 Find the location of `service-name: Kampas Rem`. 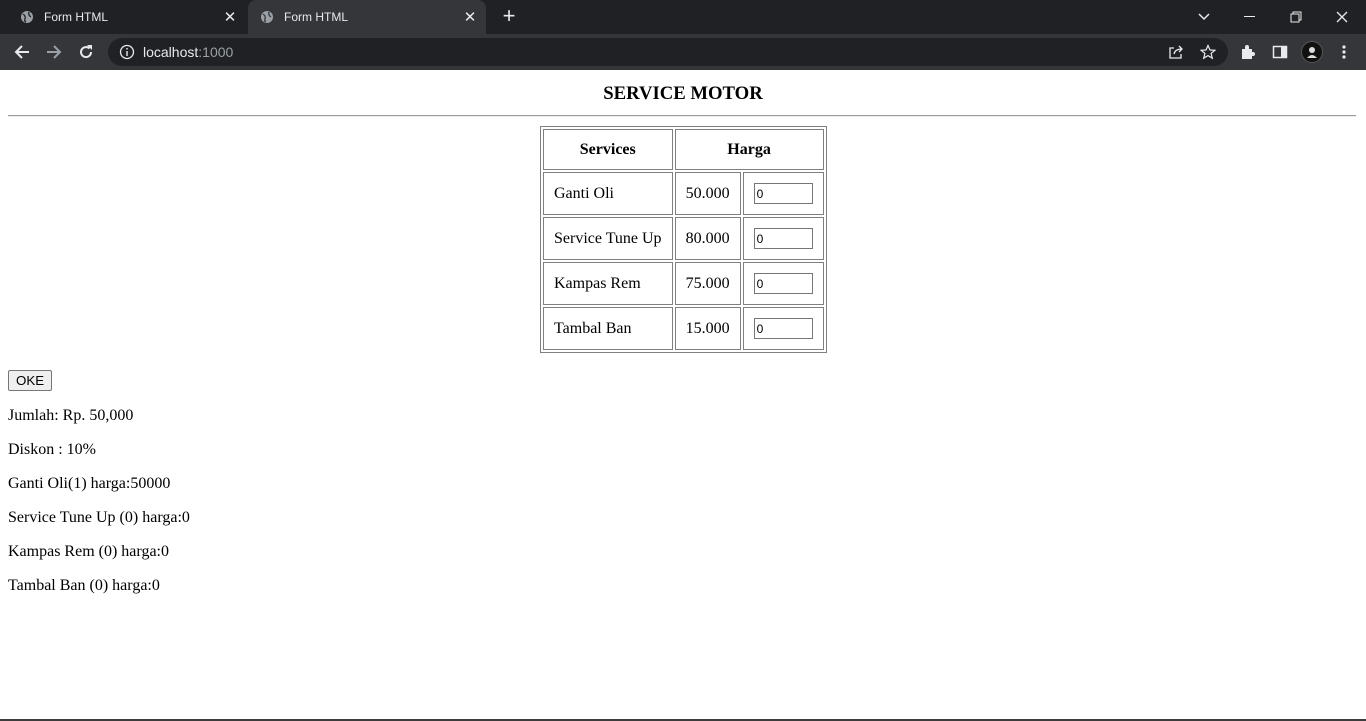

service-name: Kampas Rem is located at coordinates (608, 283).